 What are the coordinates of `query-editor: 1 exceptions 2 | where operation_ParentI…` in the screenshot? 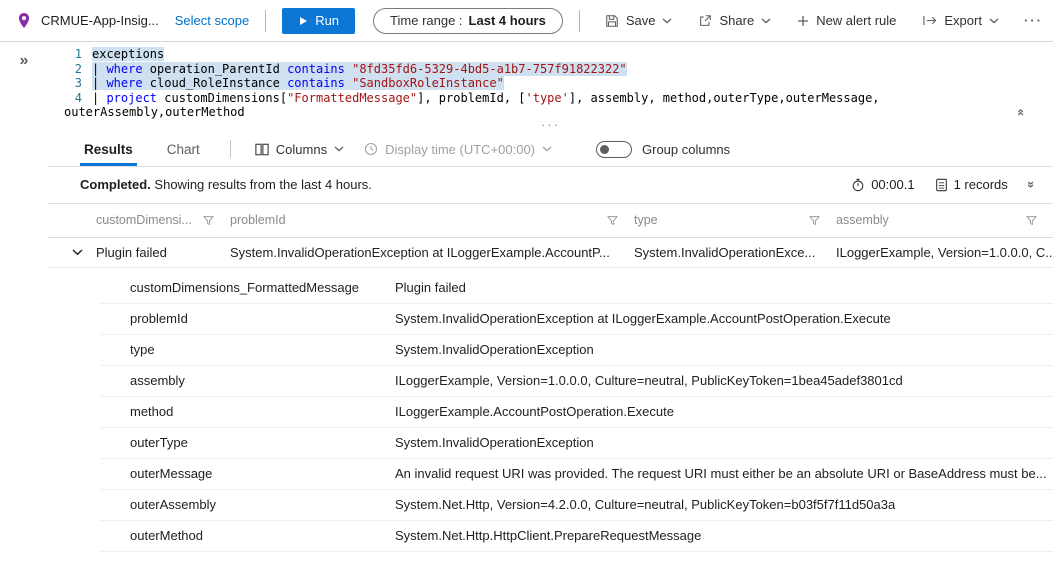 It's located at (550, 81).